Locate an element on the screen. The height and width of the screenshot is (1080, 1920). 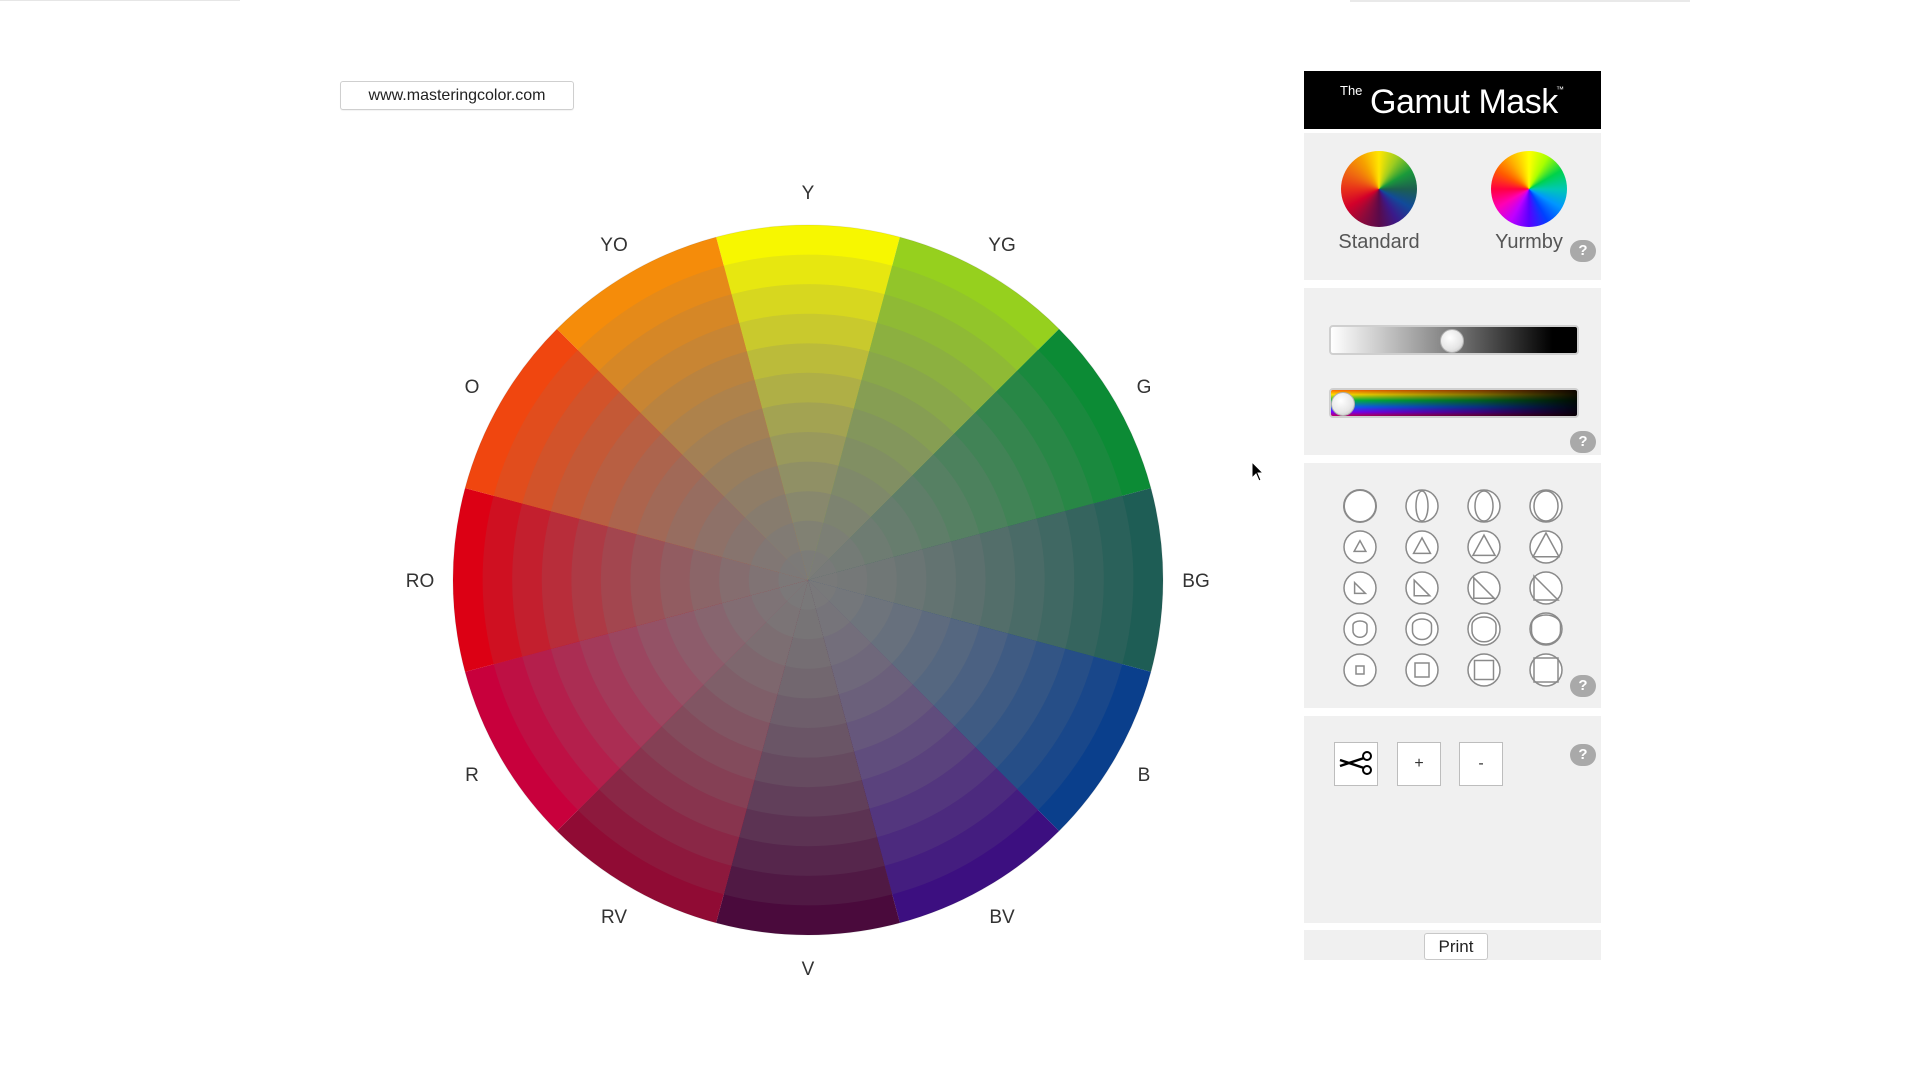
wheel-label-b: B is located at coordinates (1144, 775).